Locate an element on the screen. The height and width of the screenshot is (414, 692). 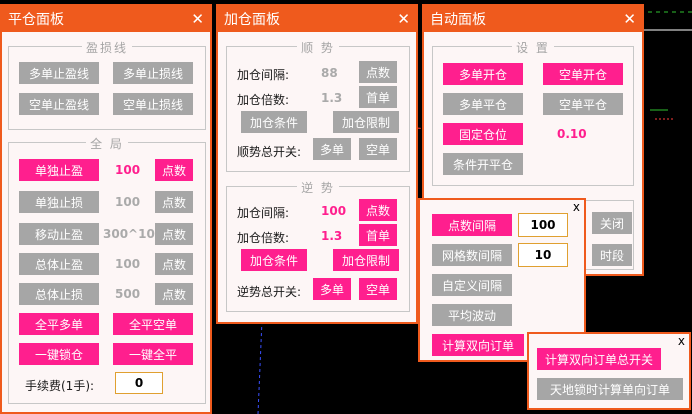
counter-long-button: 多单 is located at coordinates (332, 289).